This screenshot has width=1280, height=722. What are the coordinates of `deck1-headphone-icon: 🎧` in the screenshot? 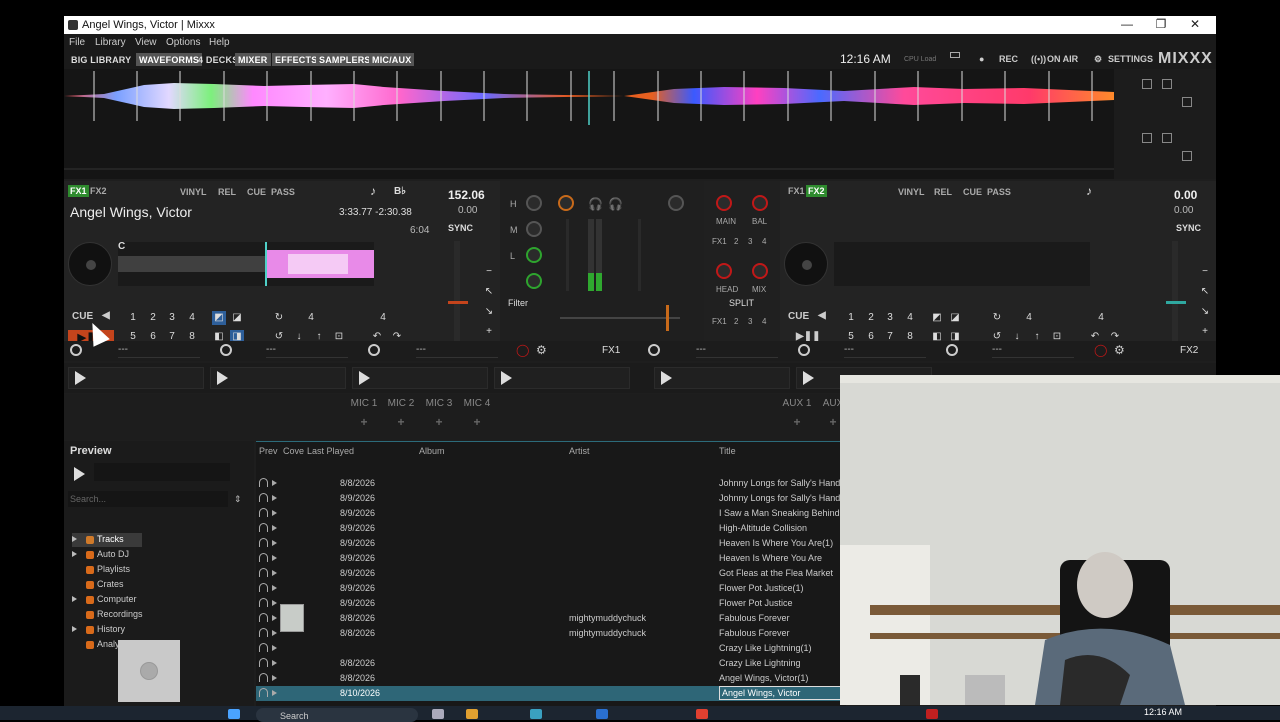 It's located at (595, 204).